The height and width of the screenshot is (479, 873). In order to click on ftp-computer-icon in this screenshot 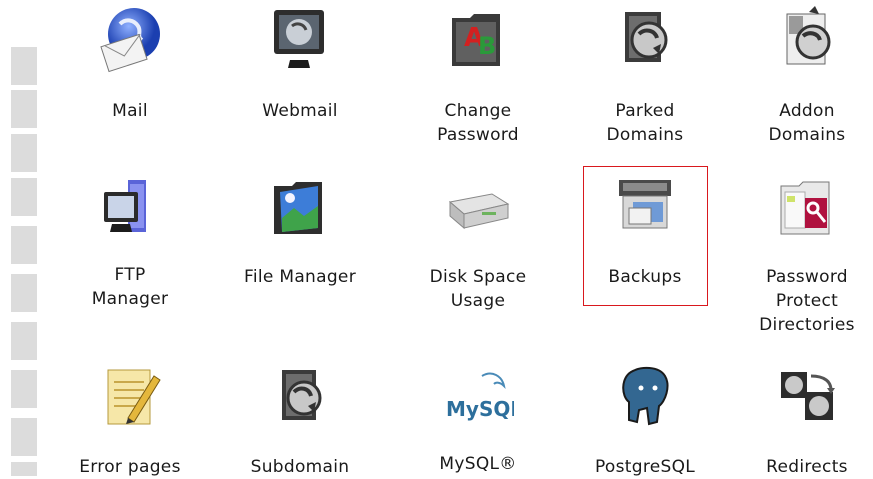, I will do `click(130, 208)`.